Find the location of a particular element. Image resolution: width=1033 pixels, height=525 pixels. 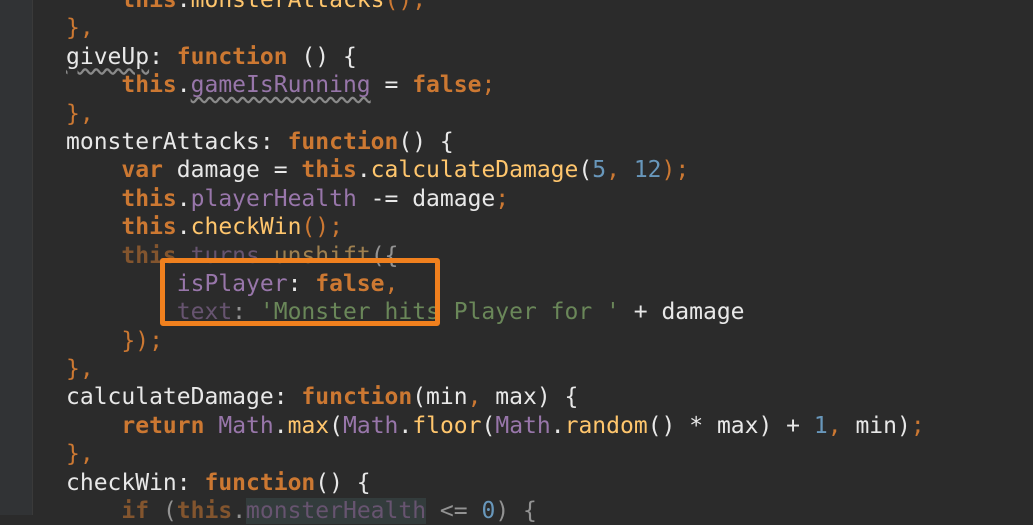

code-line: if (this.monsterHealth <= 0) { is located at coordinates (549, 511).